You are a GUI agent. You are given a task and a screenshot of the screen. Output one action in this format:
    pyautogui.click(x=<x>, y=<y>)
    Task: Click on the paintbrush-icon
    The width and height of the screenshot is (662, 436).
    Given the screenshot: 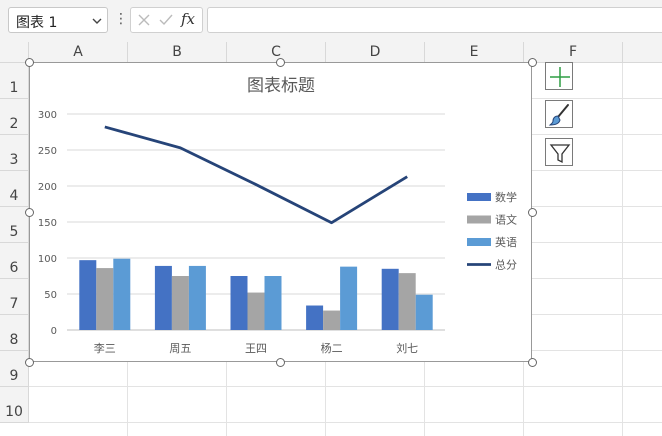 What is the action you would take?
    pyautogui.click(x=558, y=115)
    